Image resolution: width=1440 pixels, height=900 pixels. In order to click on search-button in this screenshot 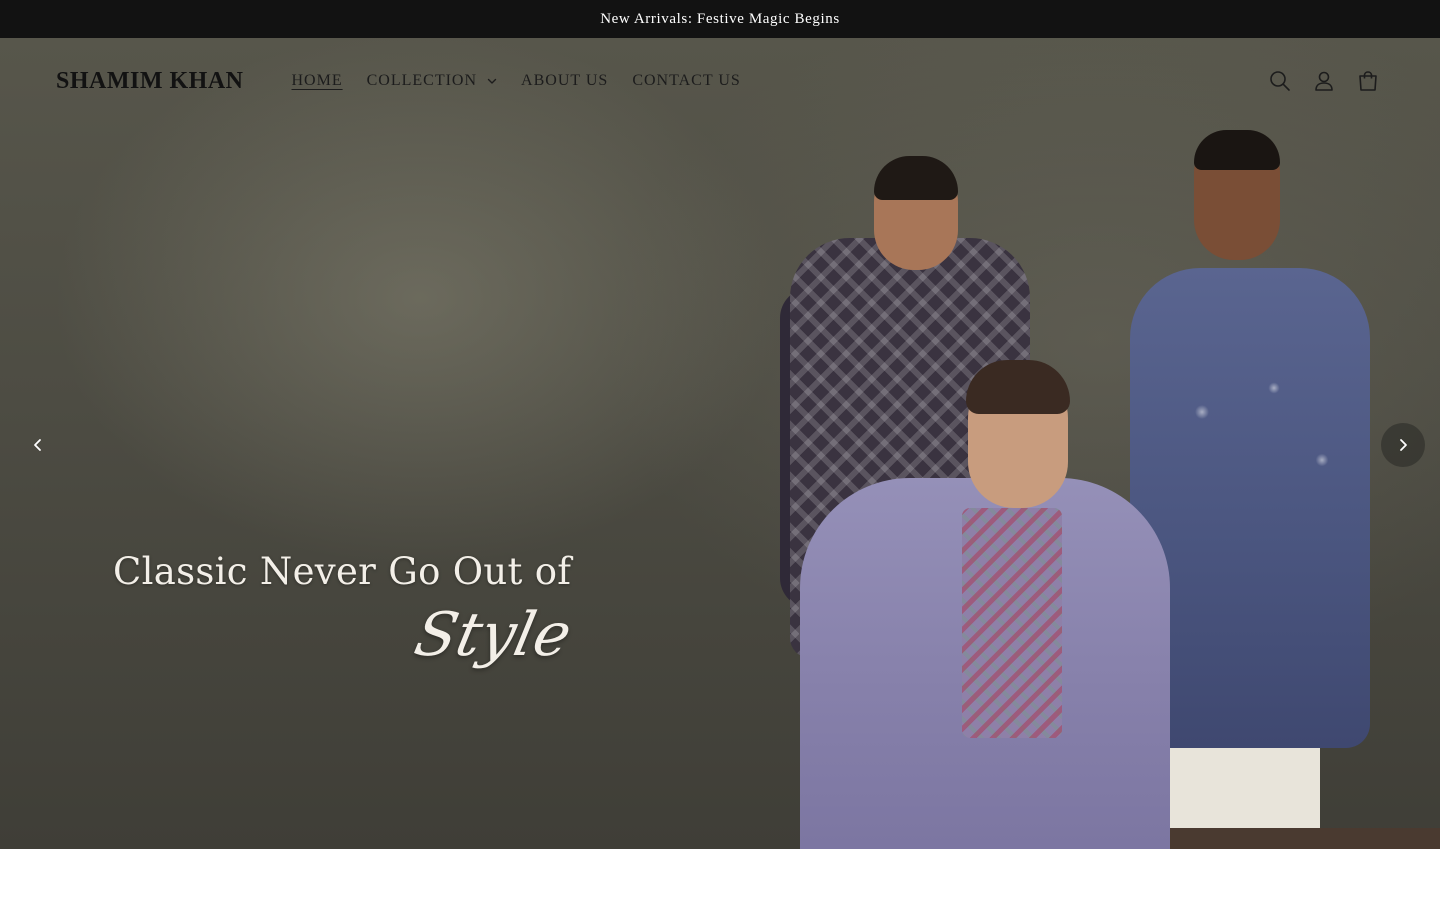, I will do `click(1280, 81)`.